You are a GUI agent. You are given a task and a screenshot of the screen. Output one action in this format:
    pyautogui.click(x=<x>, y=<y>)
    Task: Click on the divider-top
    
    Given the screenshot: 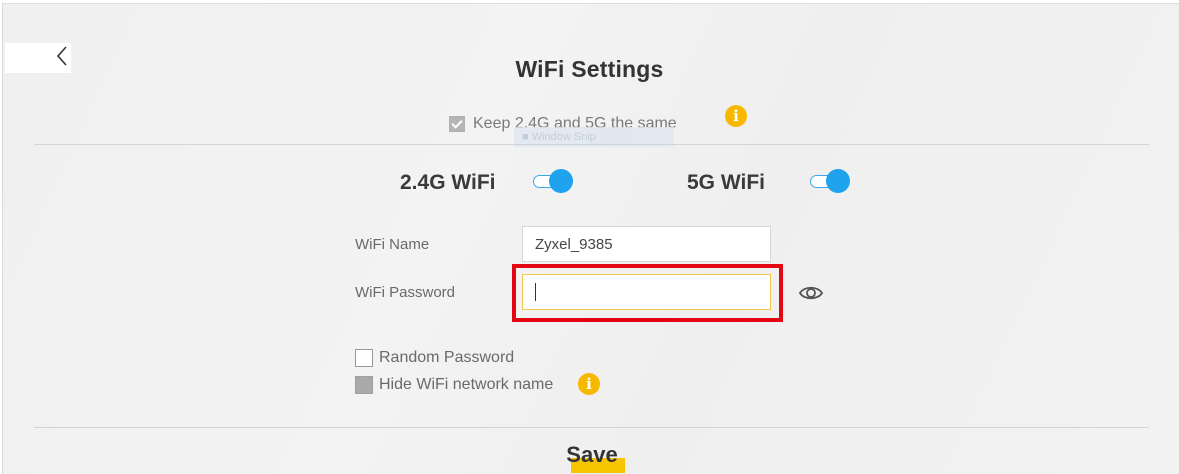 What is the action you would take?
    pyautogui.click(x=591, y=144)
    